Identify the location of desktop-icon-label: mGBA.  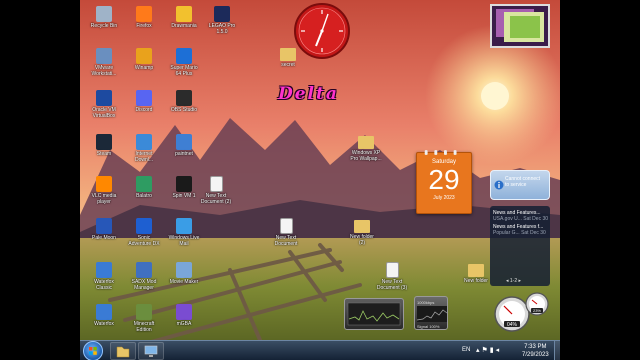
(184, 324).